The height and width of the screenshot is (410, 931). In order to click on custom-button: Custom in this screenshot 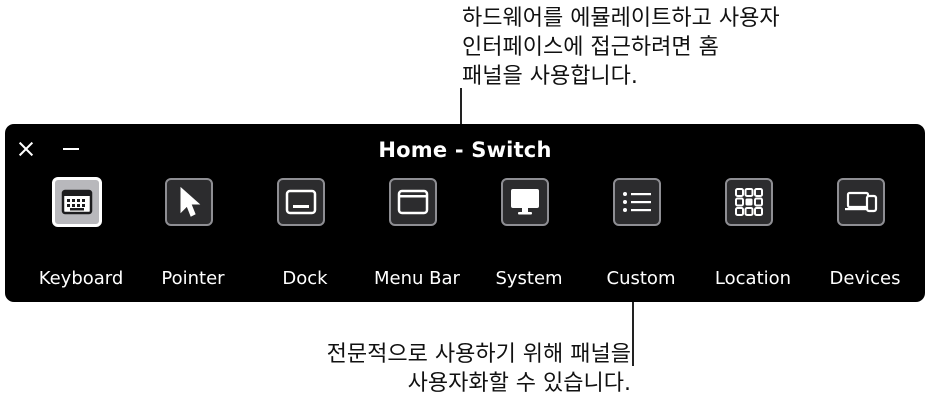, I will do `click(641, 236)`.